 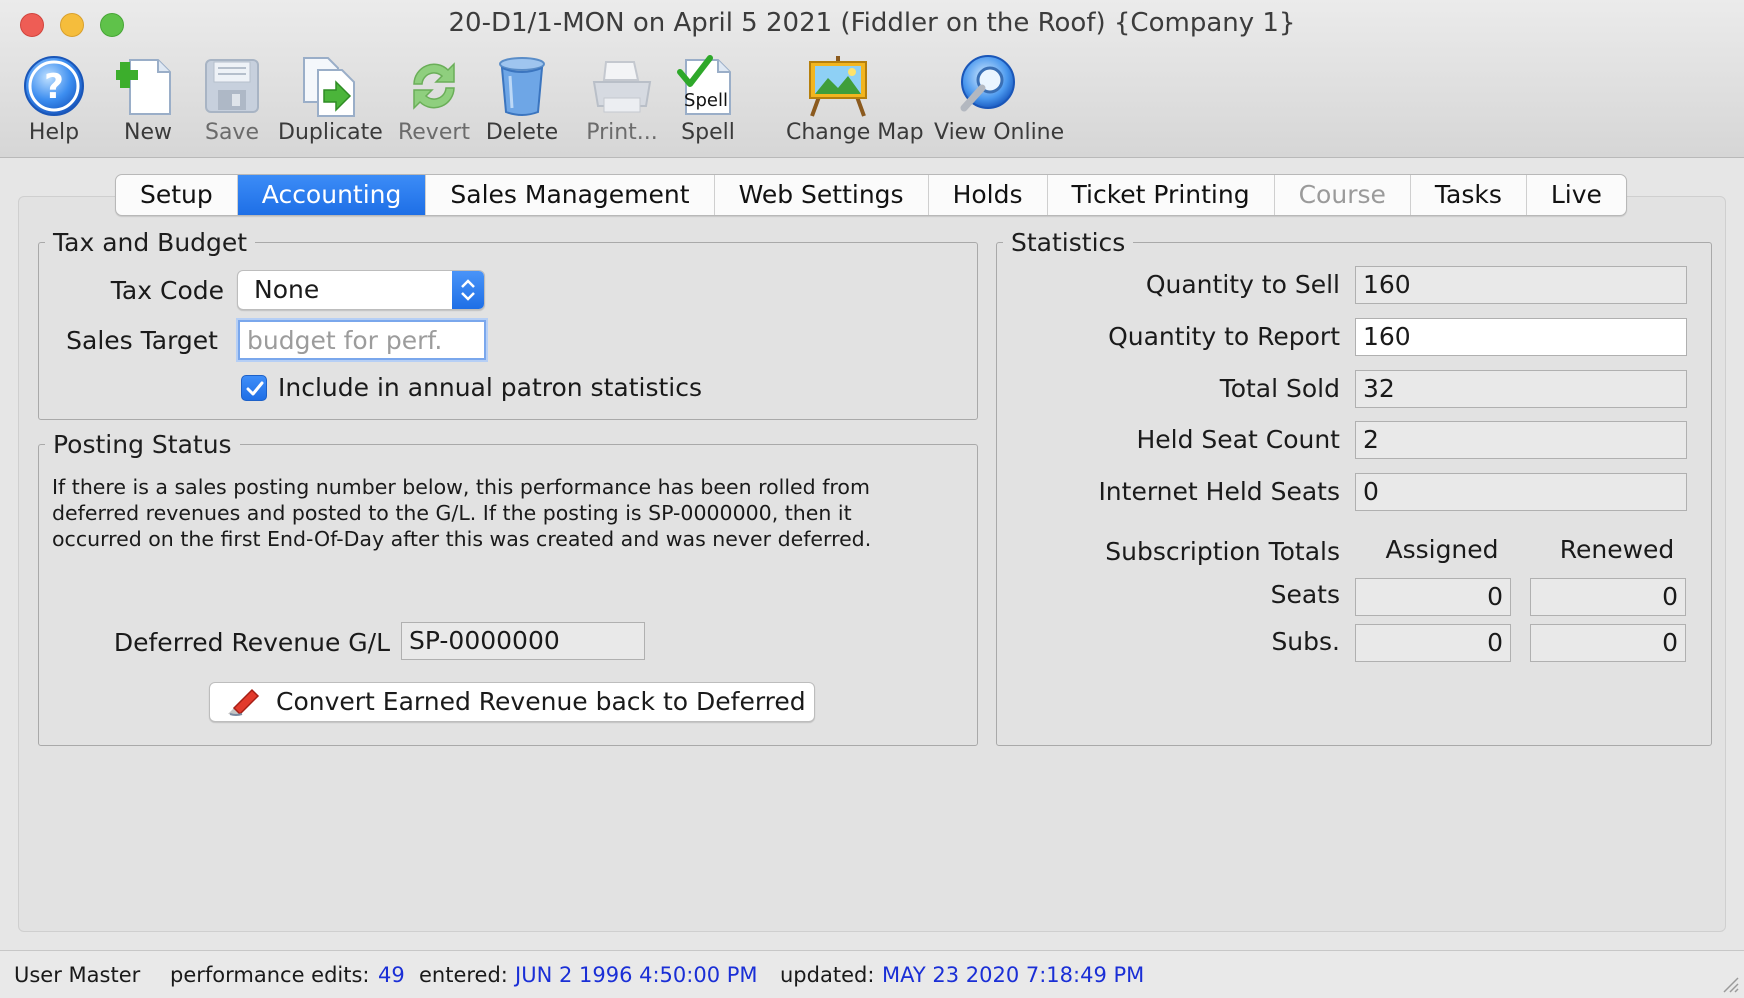 I want to click on eraser-pencil-icon, so click(x=244, y=702).